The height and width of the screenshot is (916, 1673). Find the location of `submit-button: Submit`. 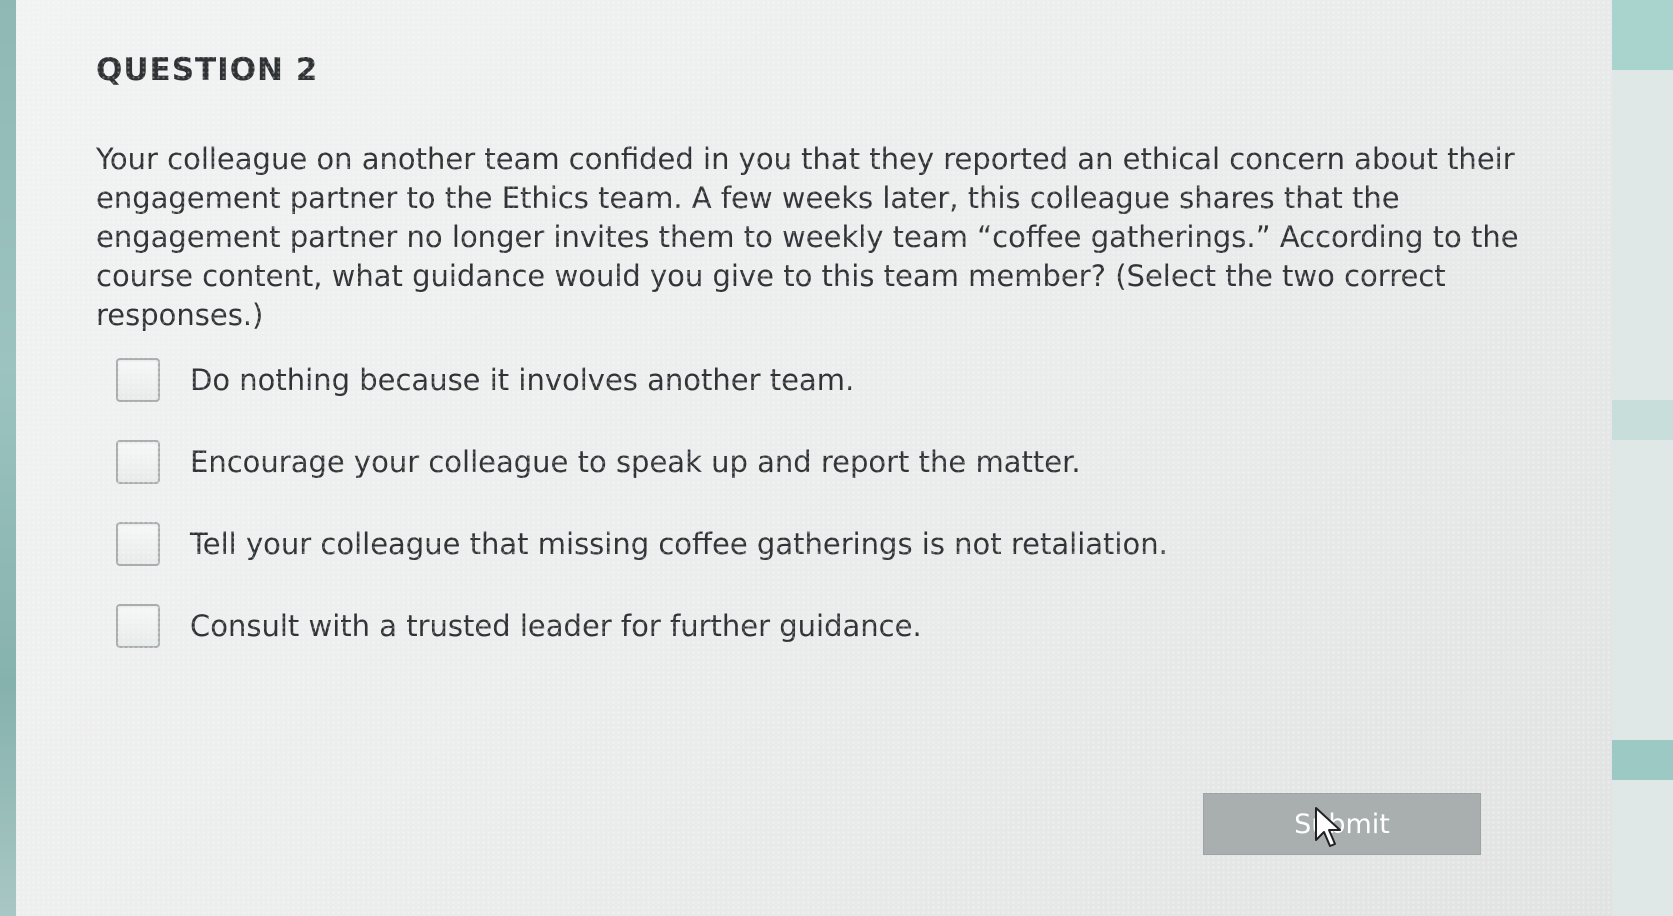

submit-button: Submit is located at coordinates (1342, 824).